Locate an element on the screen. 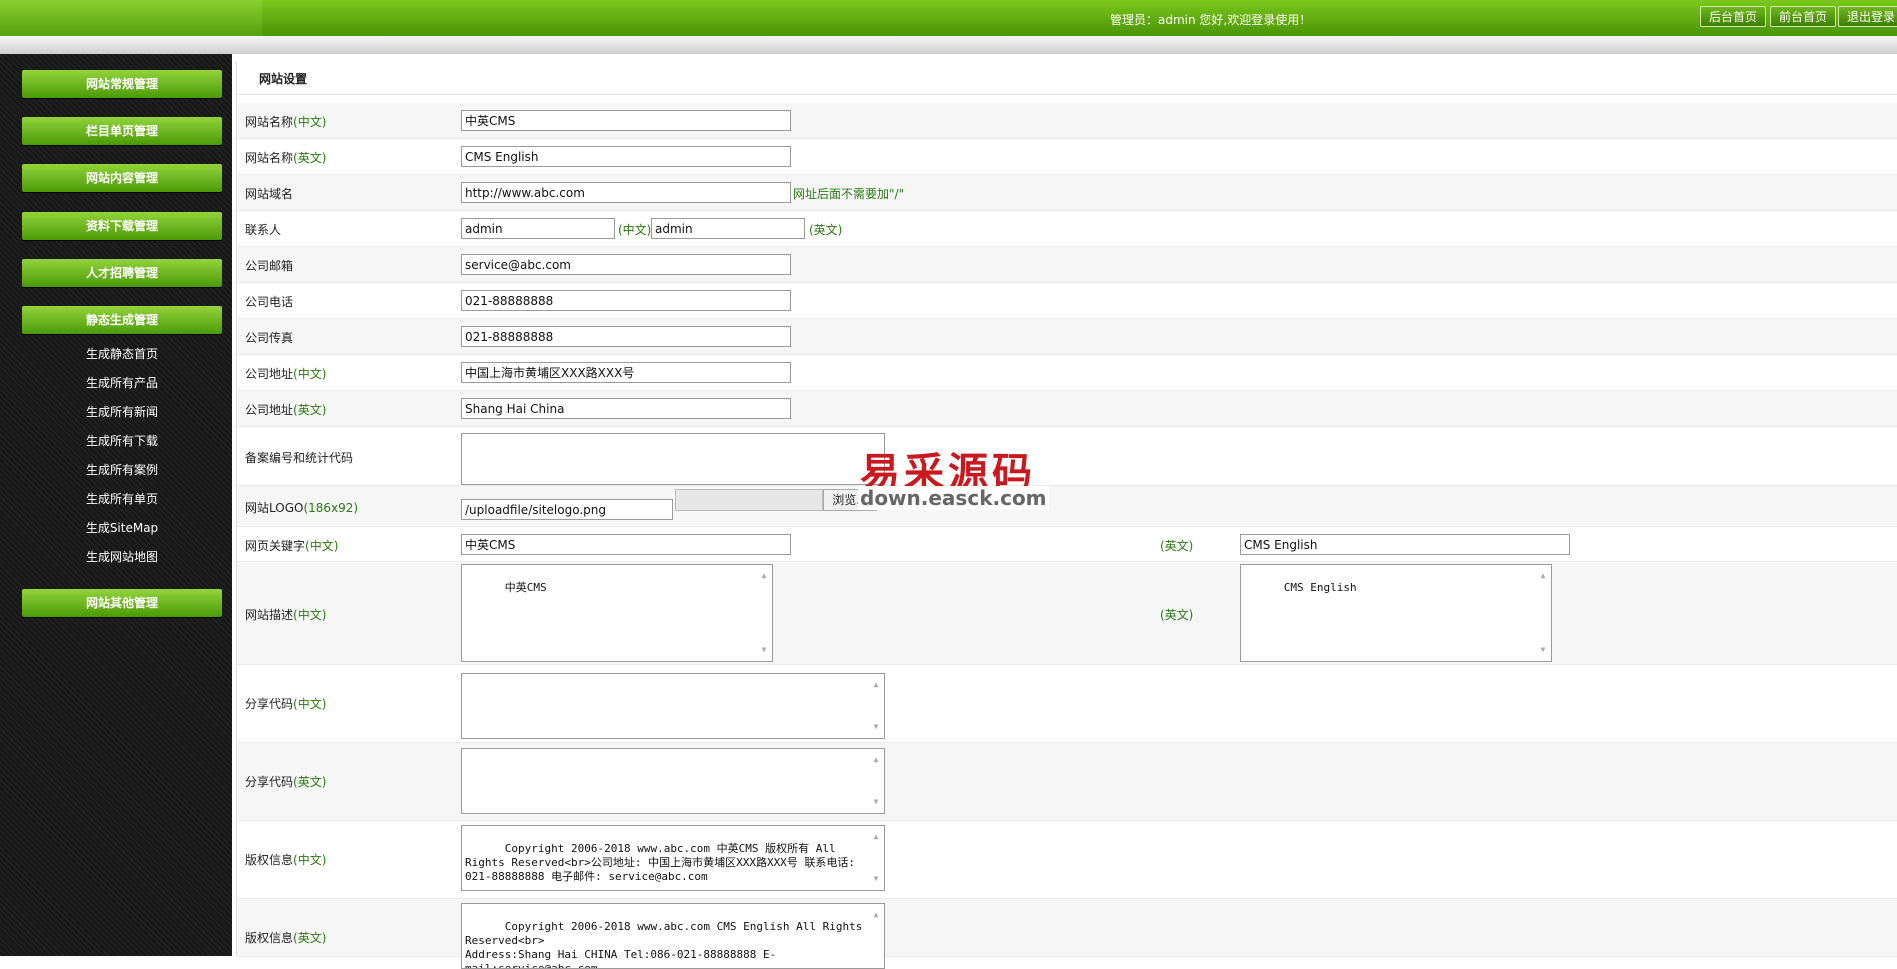  header-strip is located at coordinates (948, 45).